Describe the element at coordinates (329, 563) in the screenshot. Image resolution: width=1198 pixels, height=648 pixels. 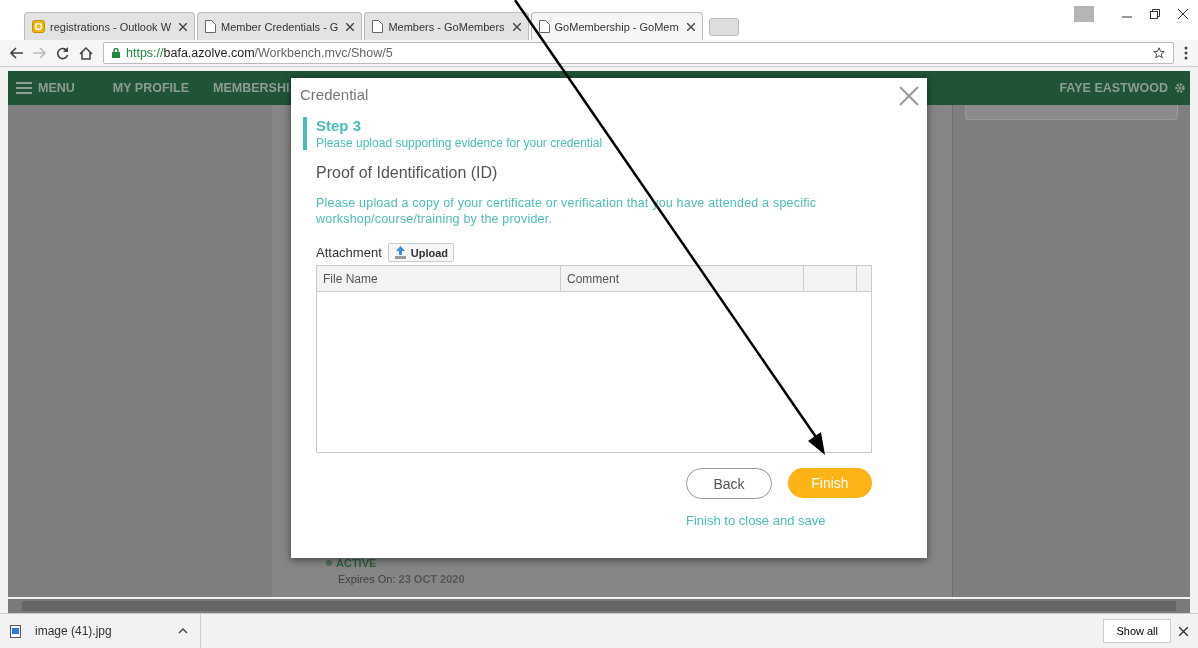
I see `status-dot-icon` at that location.